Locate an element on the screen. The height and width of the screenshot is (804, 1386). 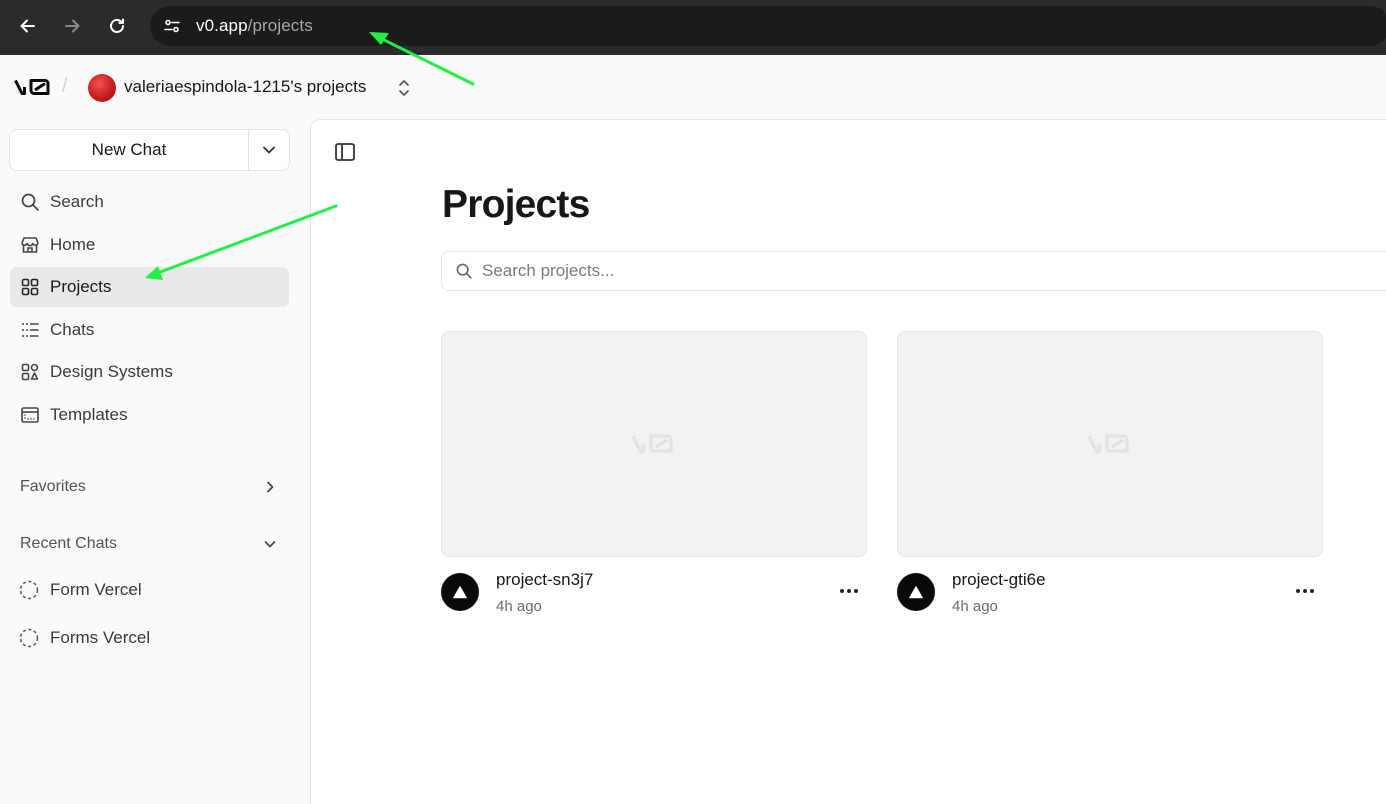
grid-icon is located at coordinates (30, 287).